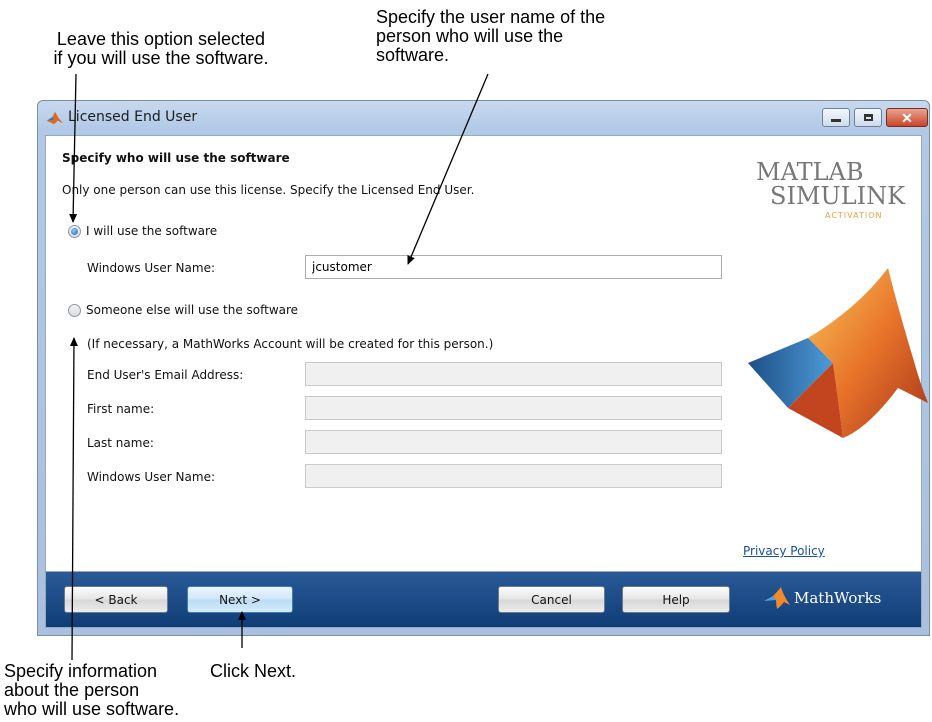  Describe the element at coordinates (151, 268) in the screenshot. I see `windows-user-name-label: Windows User Name:` at that location.